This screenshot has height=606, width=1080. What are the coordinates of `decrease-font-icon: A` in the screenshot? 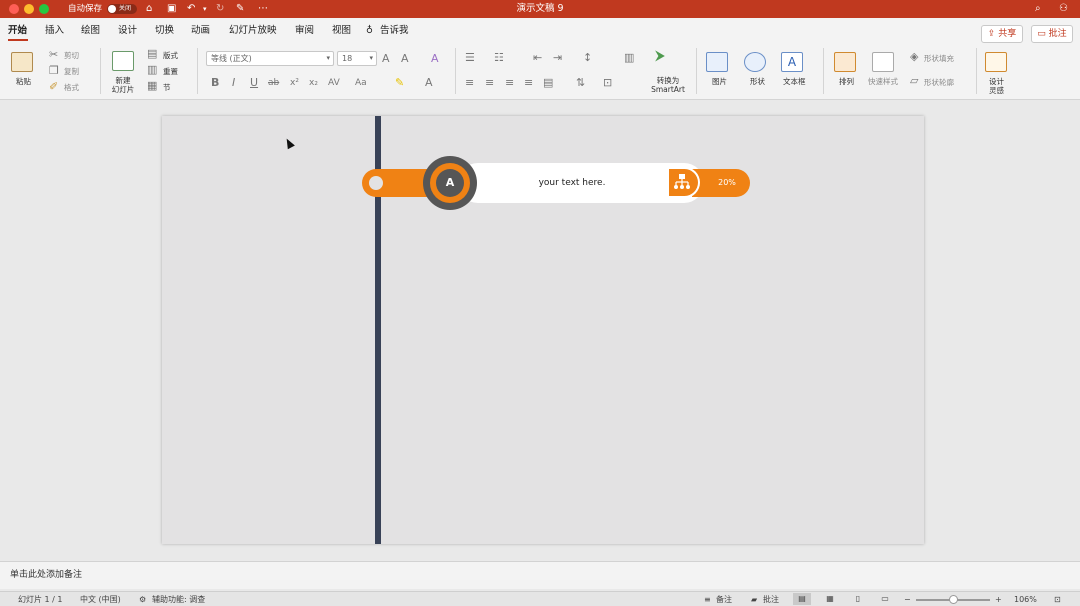 It's located at (405, 59).